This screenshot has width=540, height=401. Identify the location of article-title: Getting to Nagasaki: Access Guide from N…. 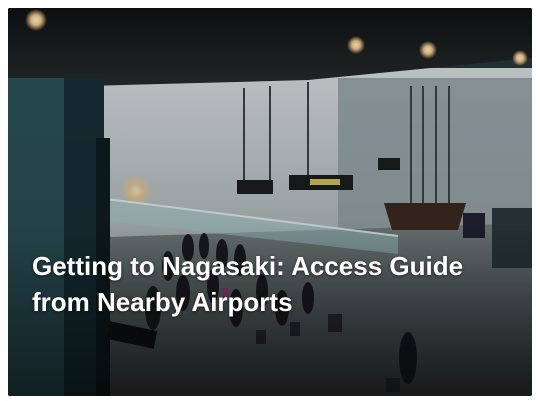
(252, 284).